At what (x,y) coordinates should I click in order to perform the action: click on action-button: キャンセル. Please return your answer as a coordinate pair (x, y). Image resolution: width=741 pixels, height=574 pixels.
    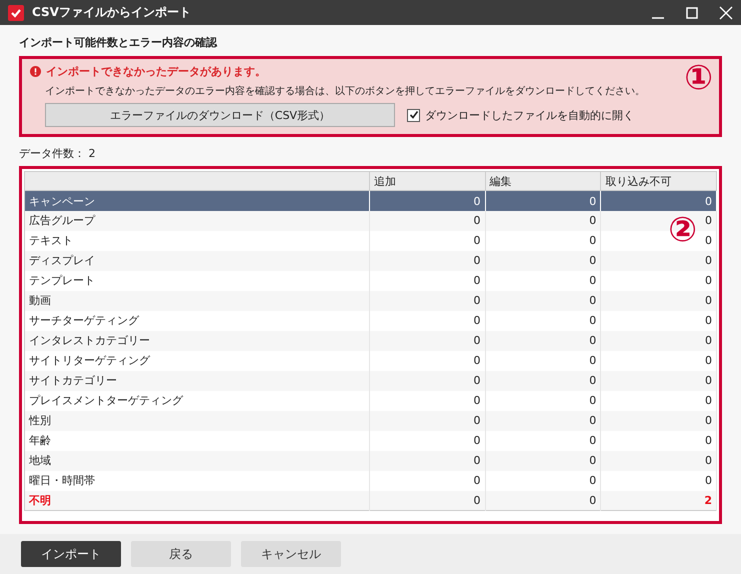
    Looking at the image, I should click on (291, 554).